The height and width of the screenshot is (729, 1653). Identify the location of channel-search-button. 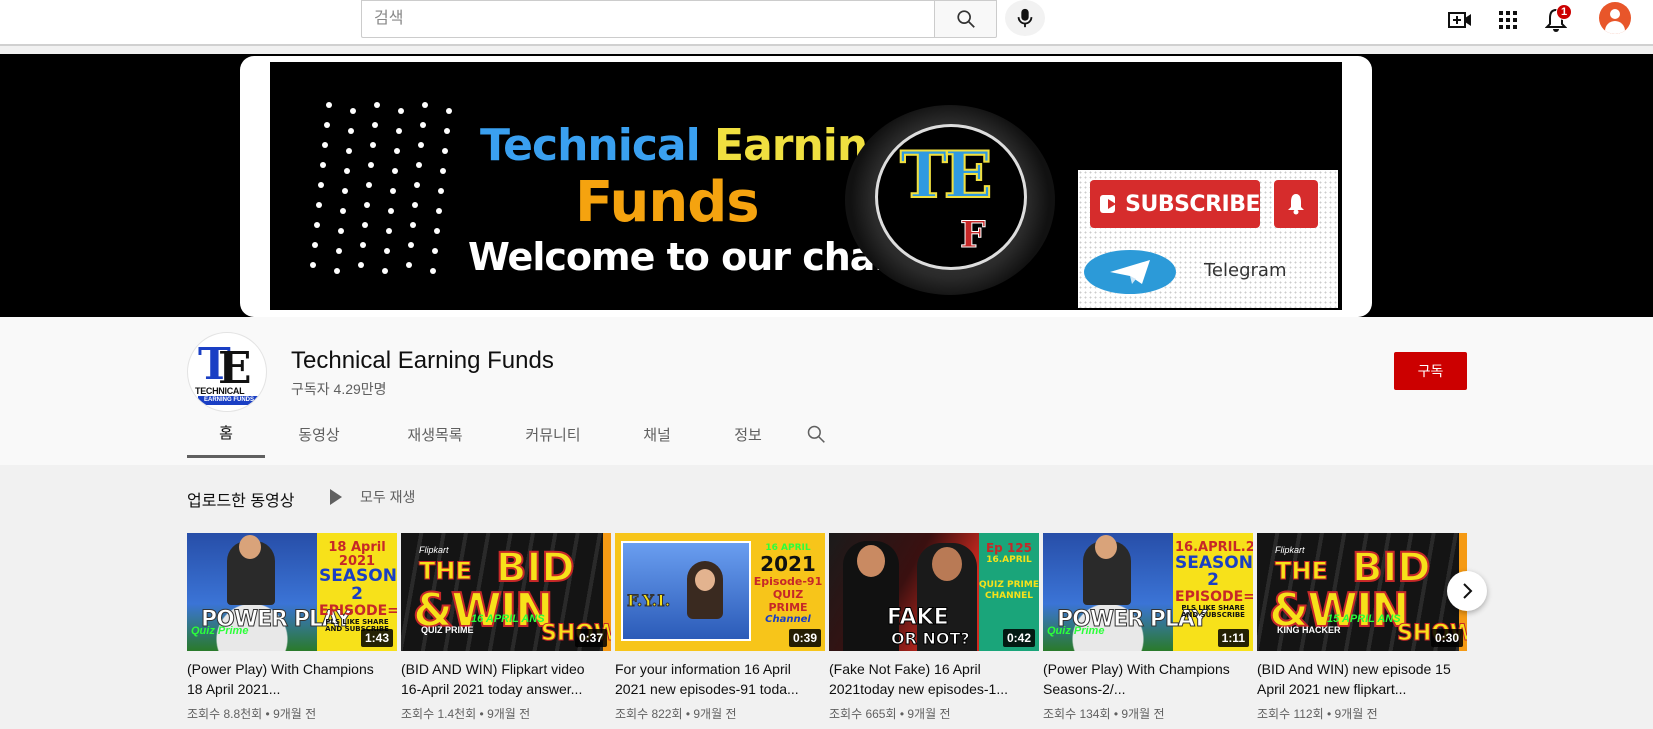
(816, 434).